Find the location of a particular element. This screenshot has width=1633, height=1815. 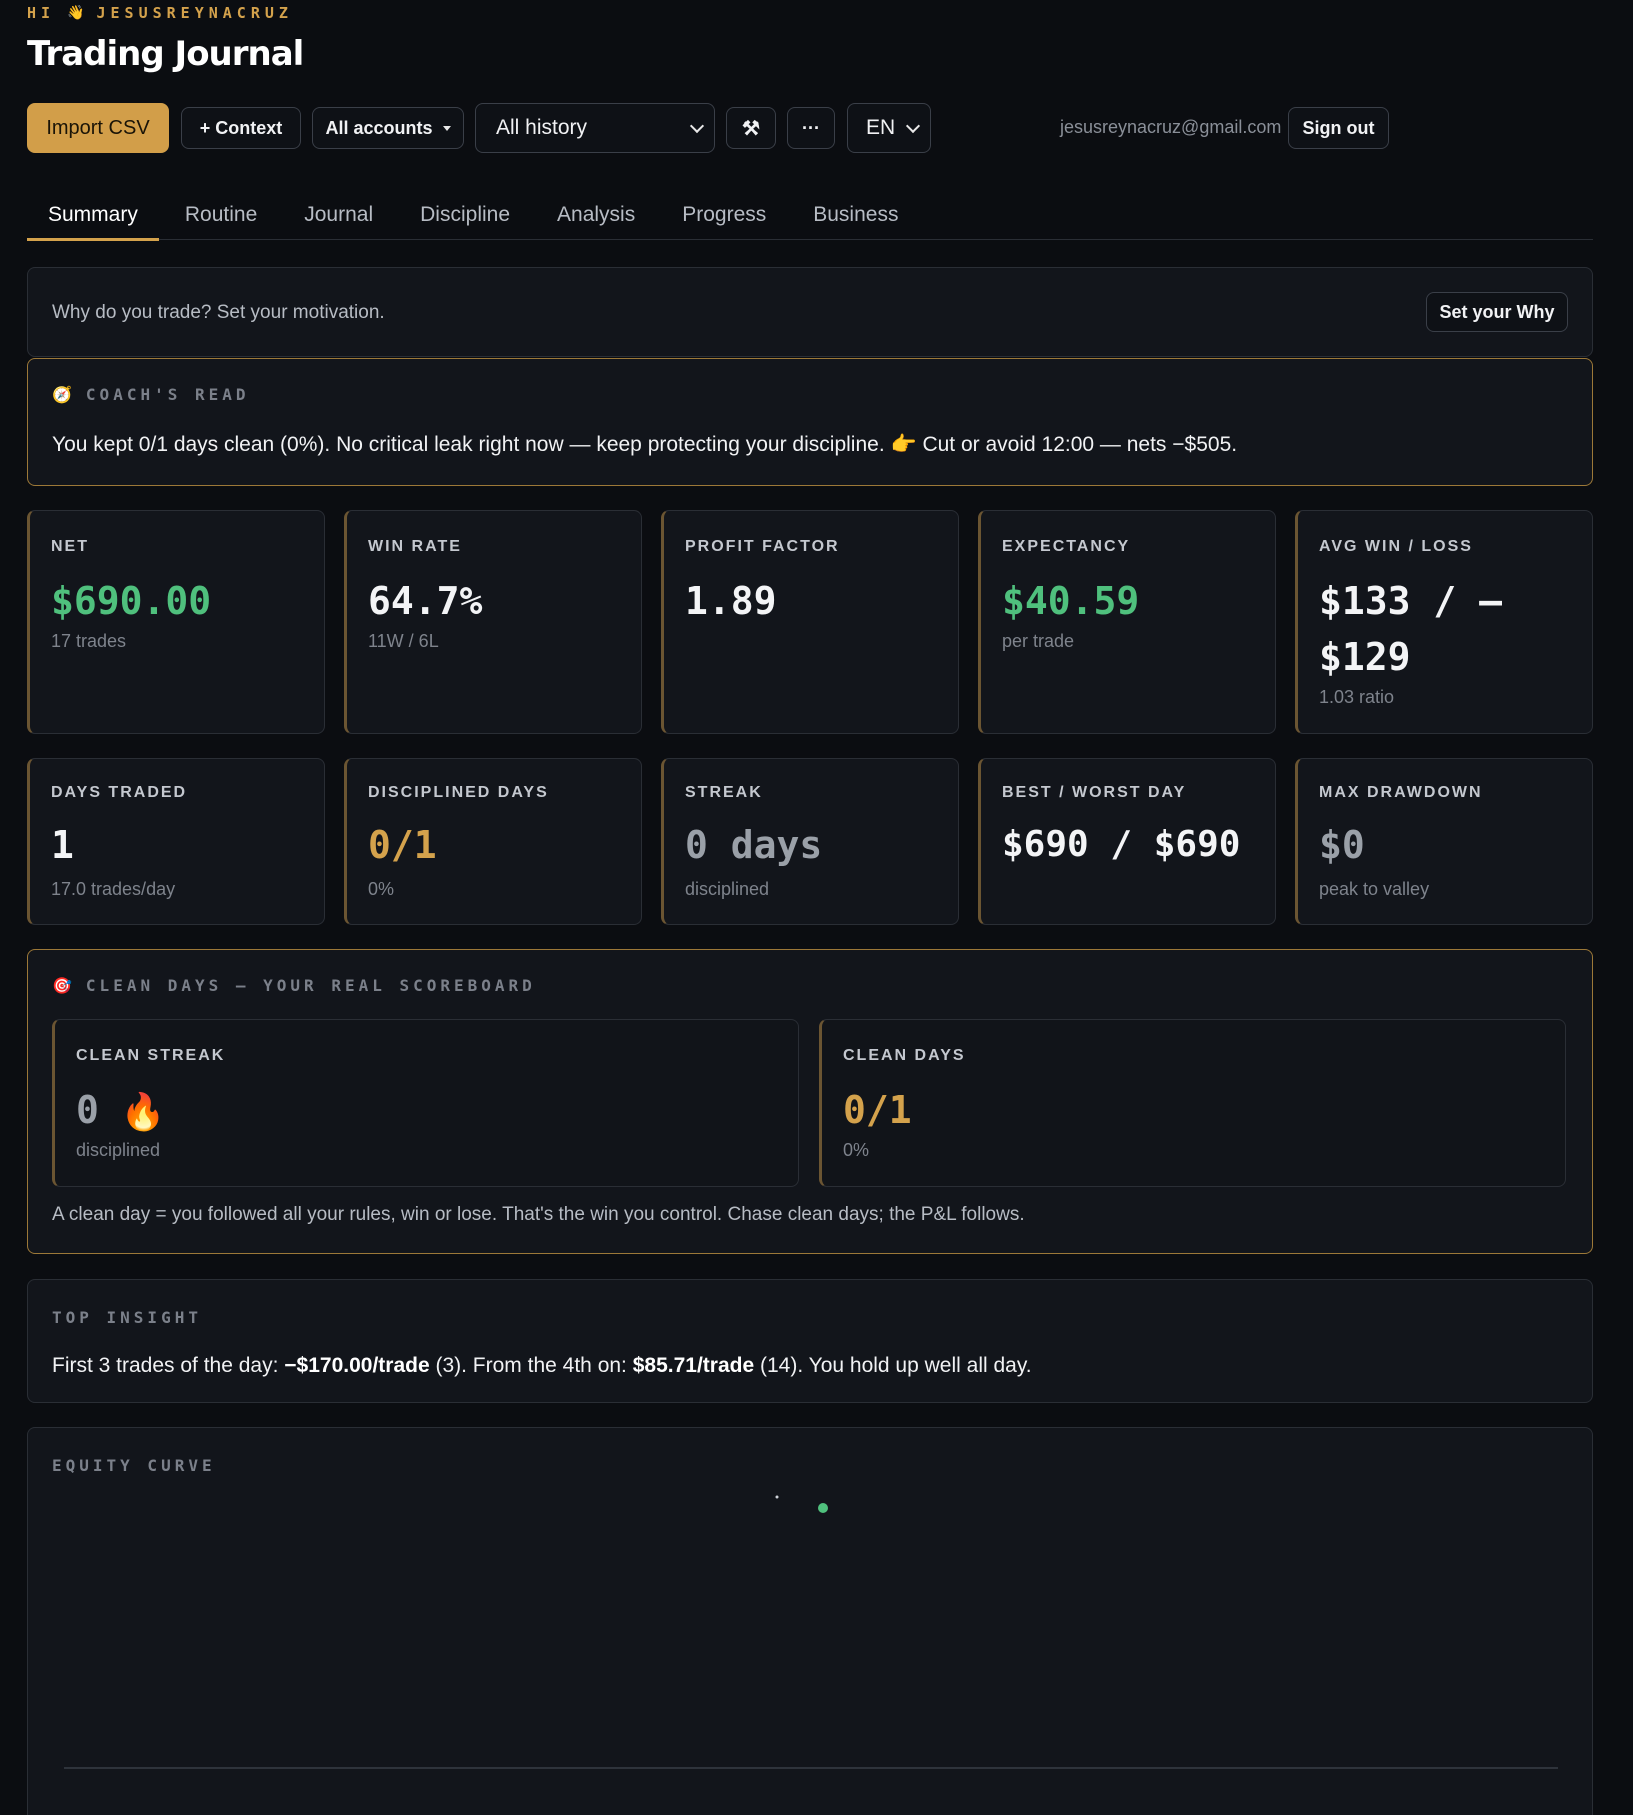

clean-streak-label: CLEAN STREAK is located at coordinates (151, 1055).